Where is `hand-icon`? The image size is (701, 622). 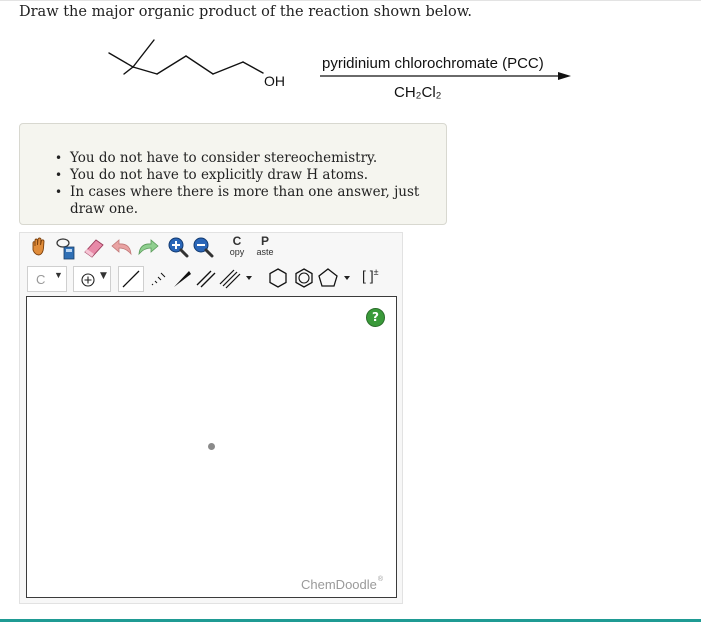
hand-icon is located at coordinates (39, 247).